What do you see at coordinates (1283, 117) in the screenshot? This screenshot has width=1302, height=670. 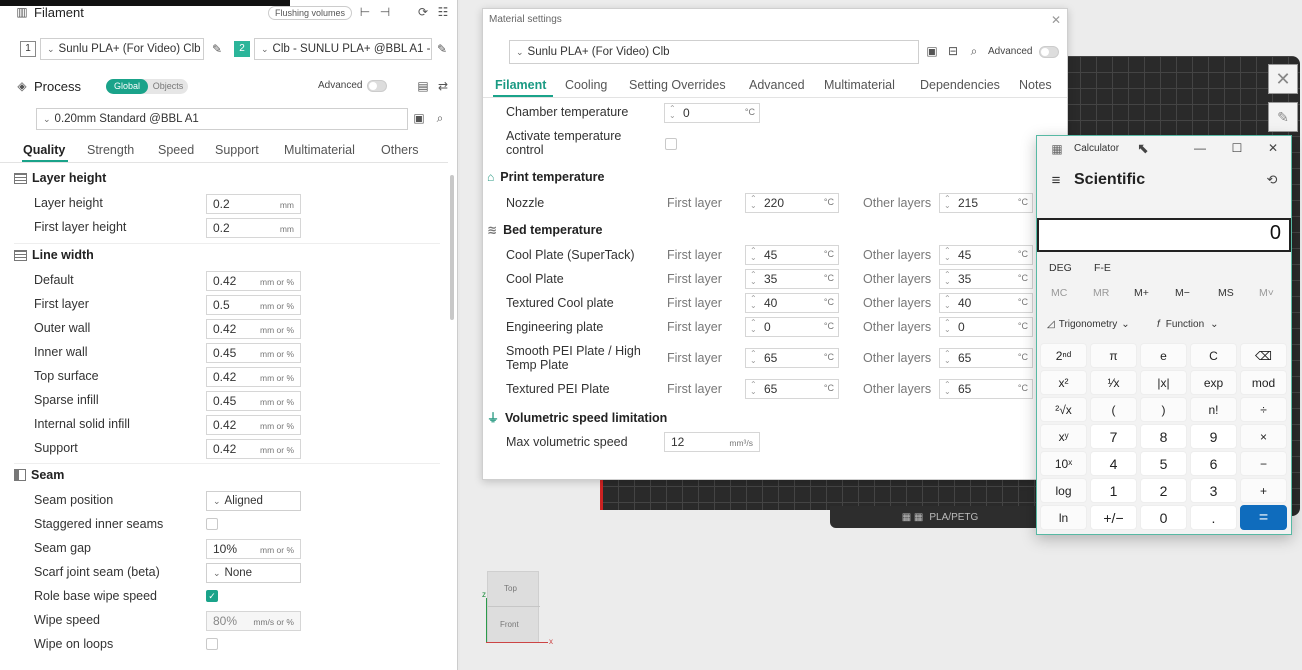 I see `view-tool-icon: ✎` at bounding box center [1283, 117].